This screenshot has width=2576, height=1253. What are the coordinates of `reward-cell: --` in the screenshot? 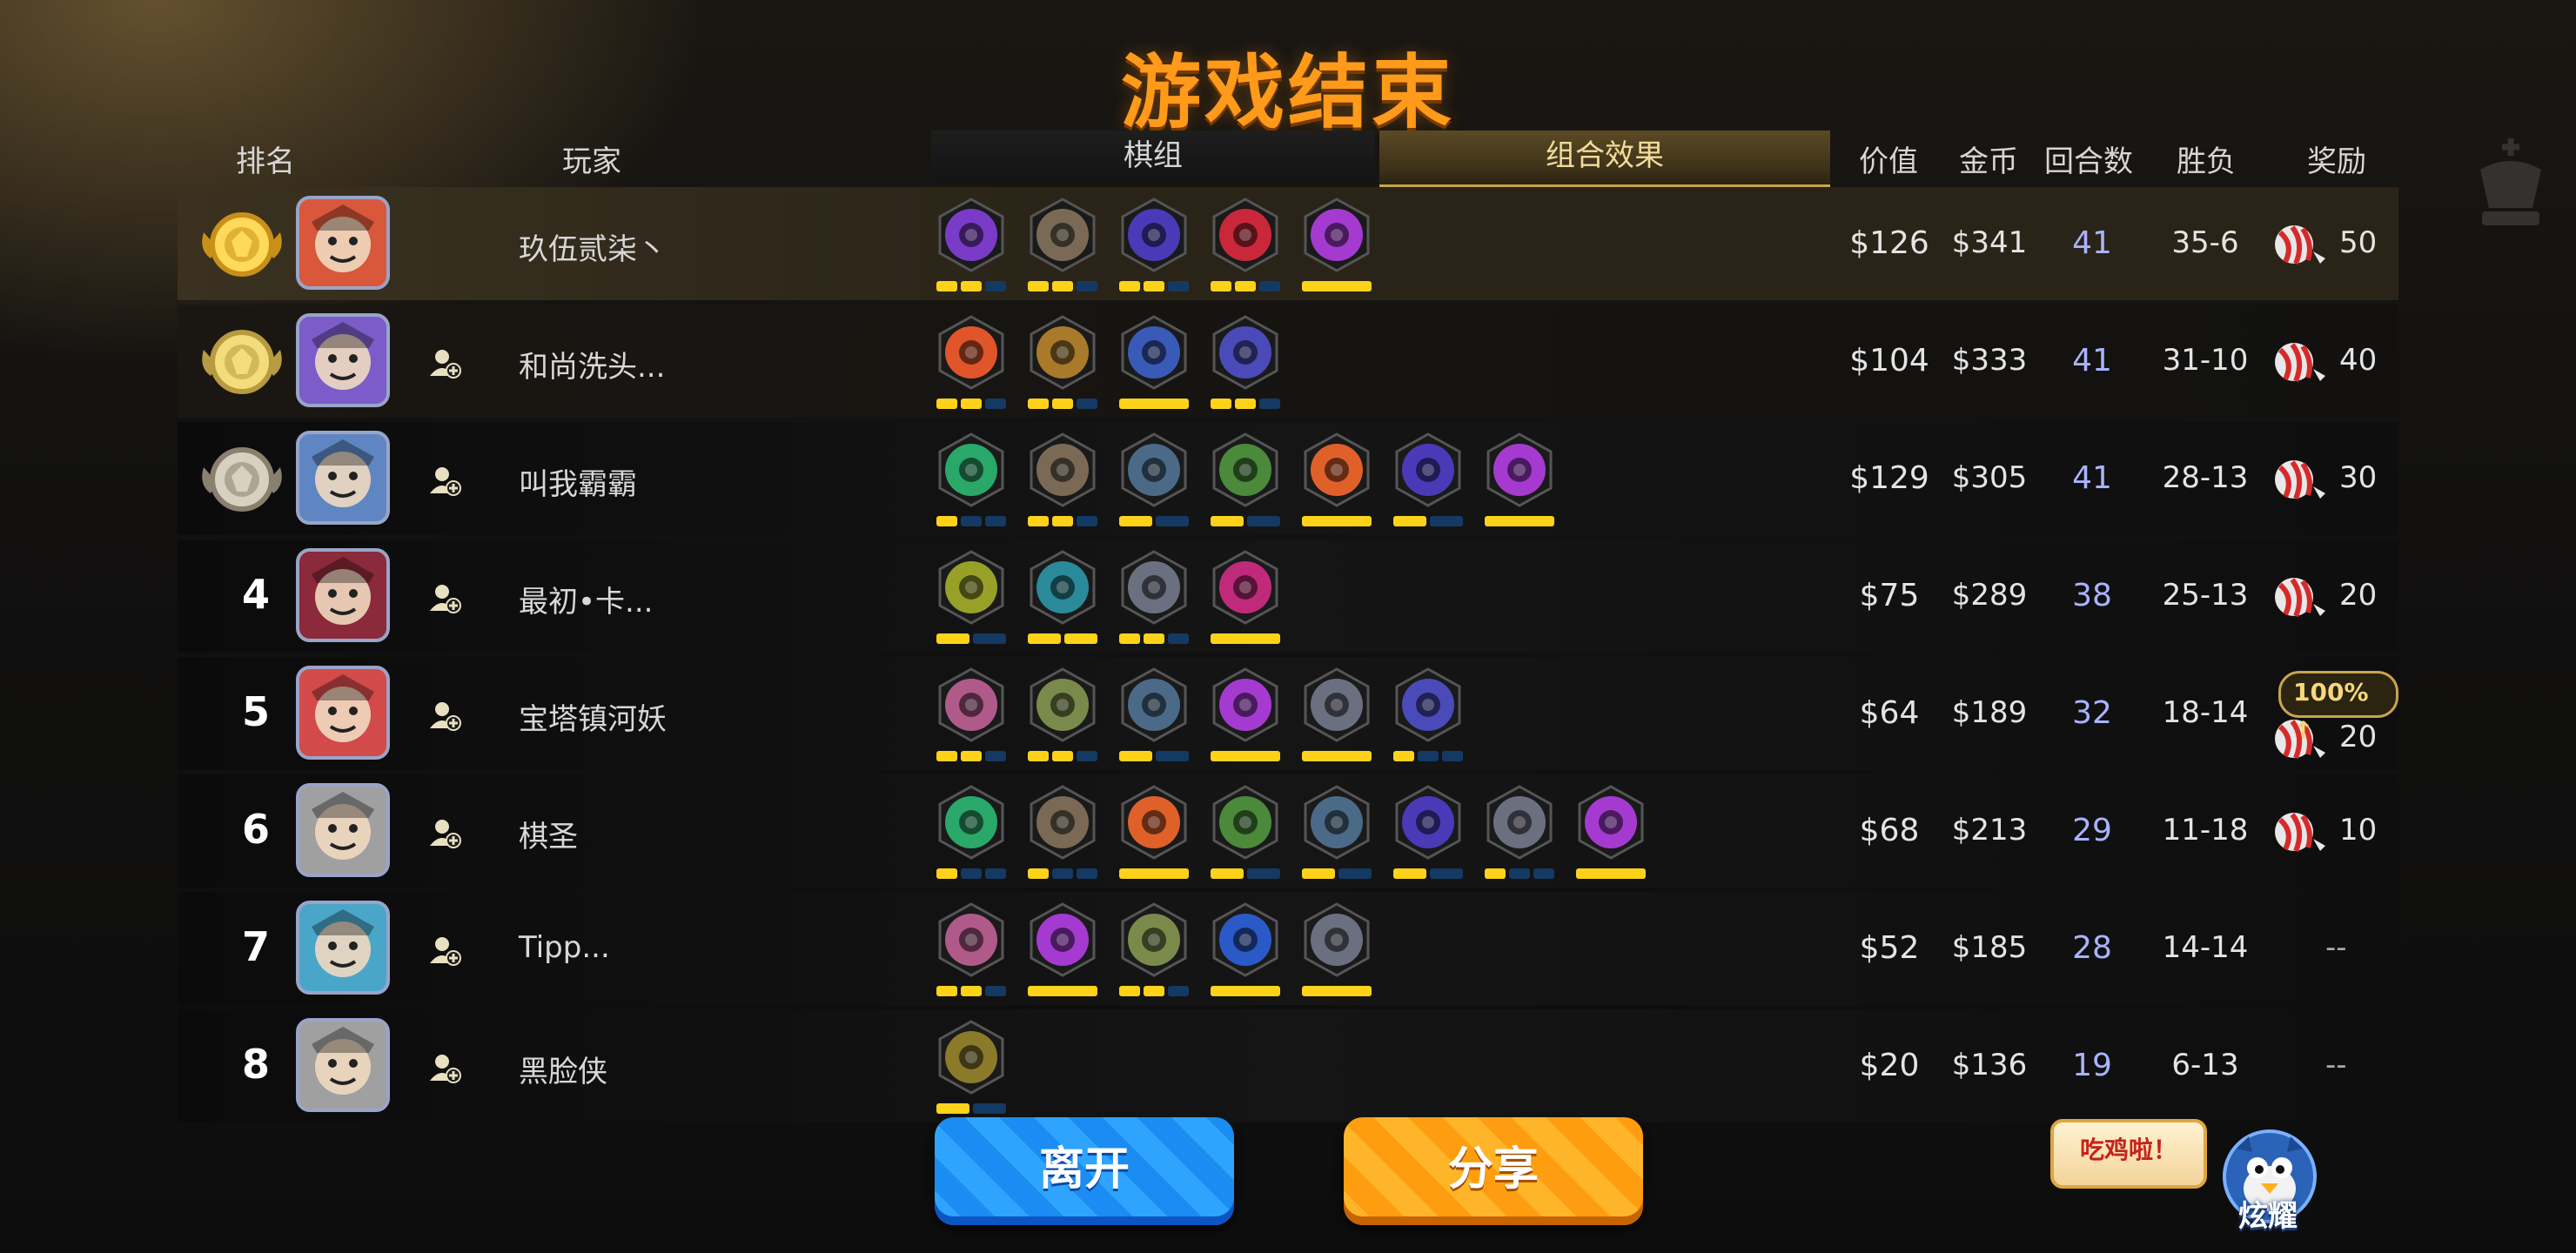 It's located at (2347, 948).